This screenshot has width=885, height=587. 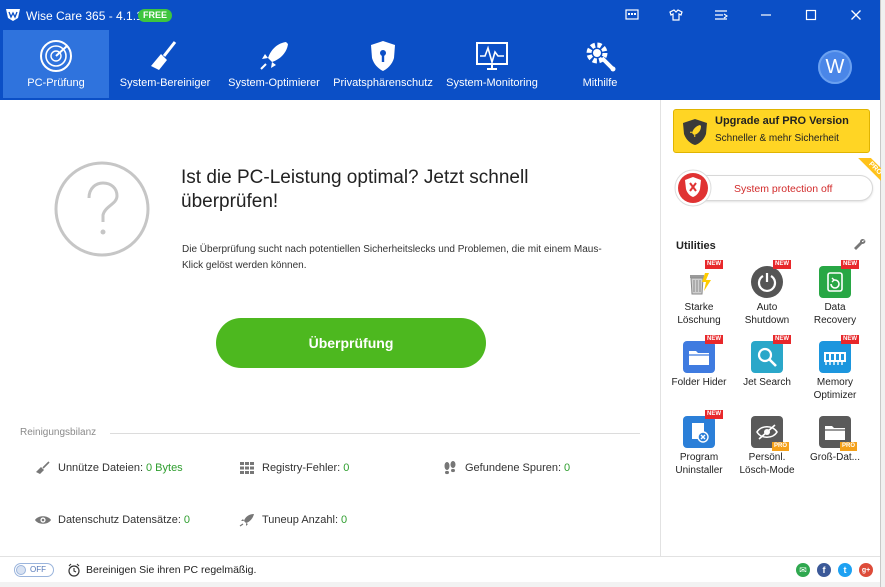 I want to click on uninstall-icon: NEW, so click(x=703, y=429).